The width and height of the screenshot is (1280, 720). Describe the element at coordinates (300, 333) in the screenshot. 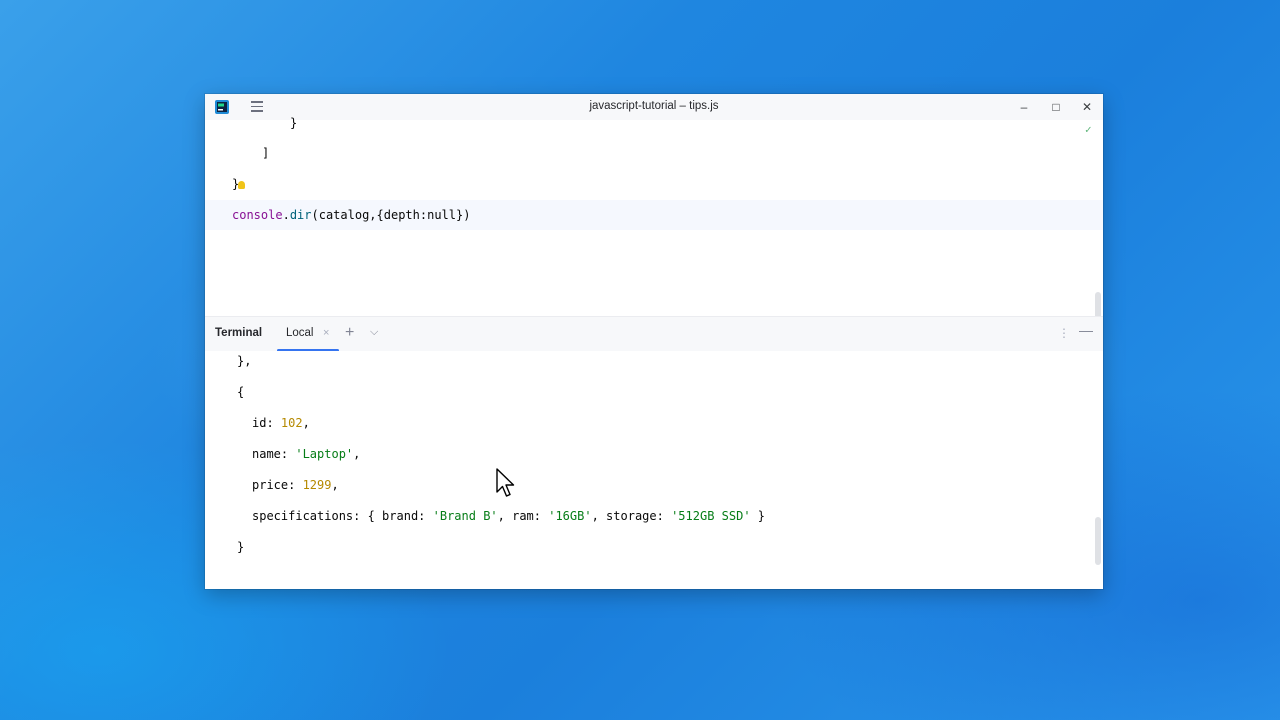

I see `tab-local-label: Local` at that location.